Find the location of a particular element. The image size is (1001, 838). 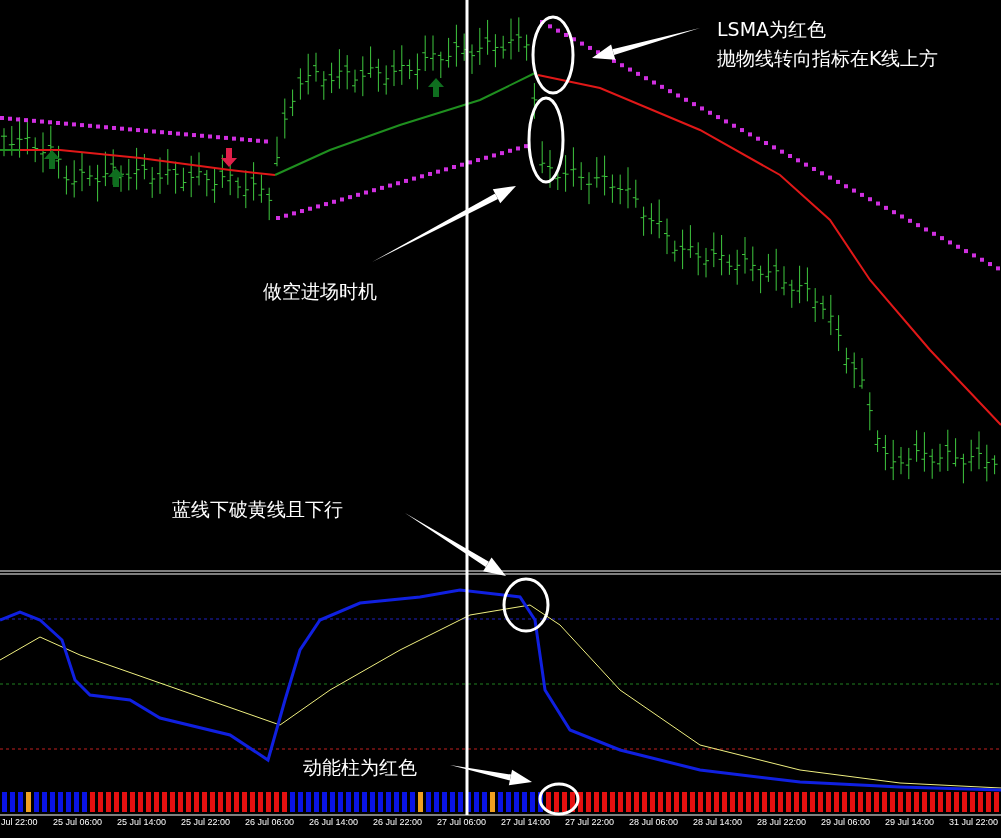

time-axis-label: 28 Jul 22:00 is located at coordinates (782, 822).